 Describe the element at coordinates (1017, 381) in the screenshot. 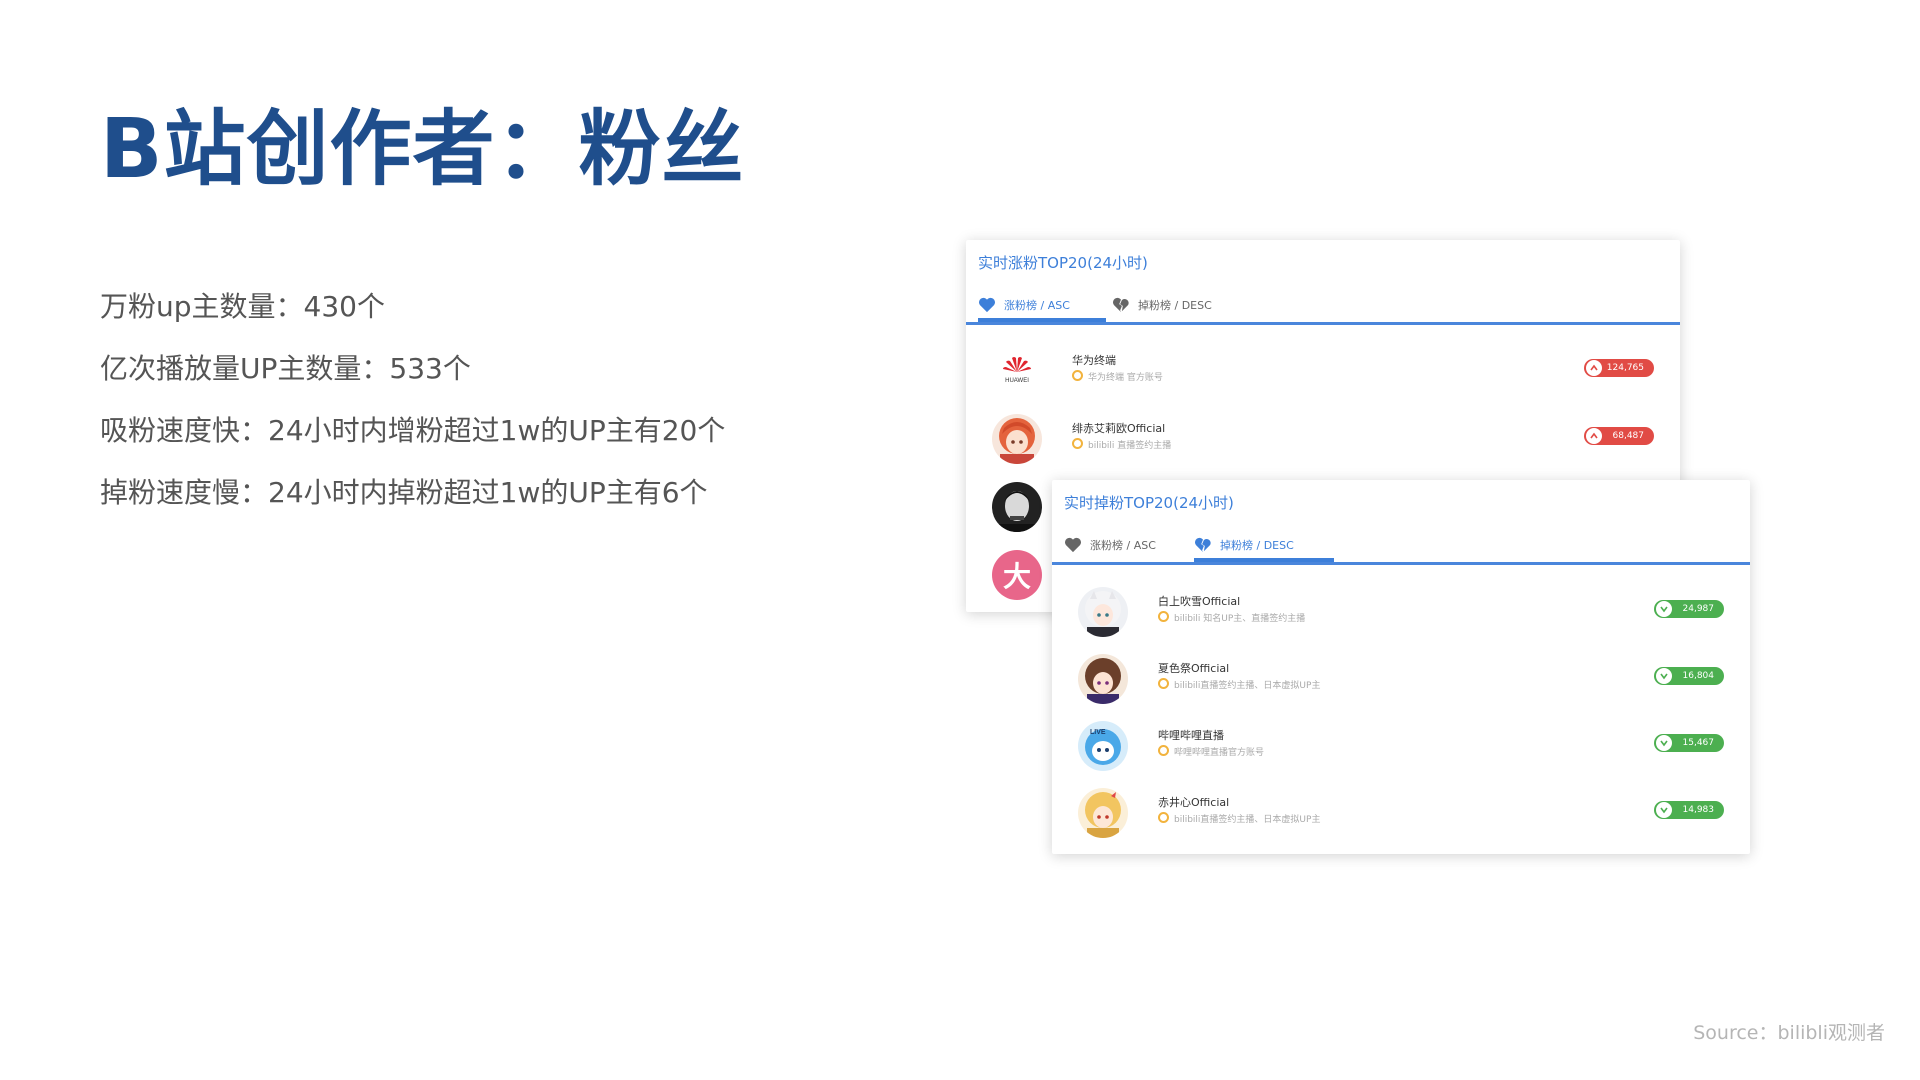

I see `svg-text: HUAWEI` at that location.